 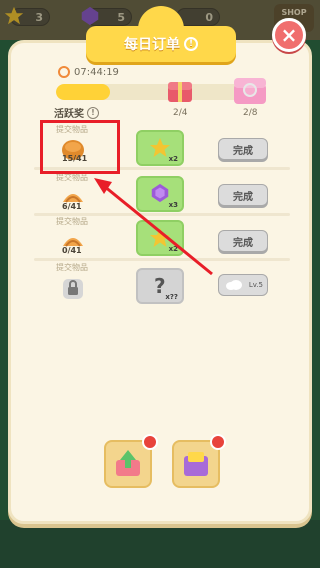 What do you see at coordinates (80, 147) in the screenshot?
I see `tutorial-highlight-box` at bounding box center [80, 147].